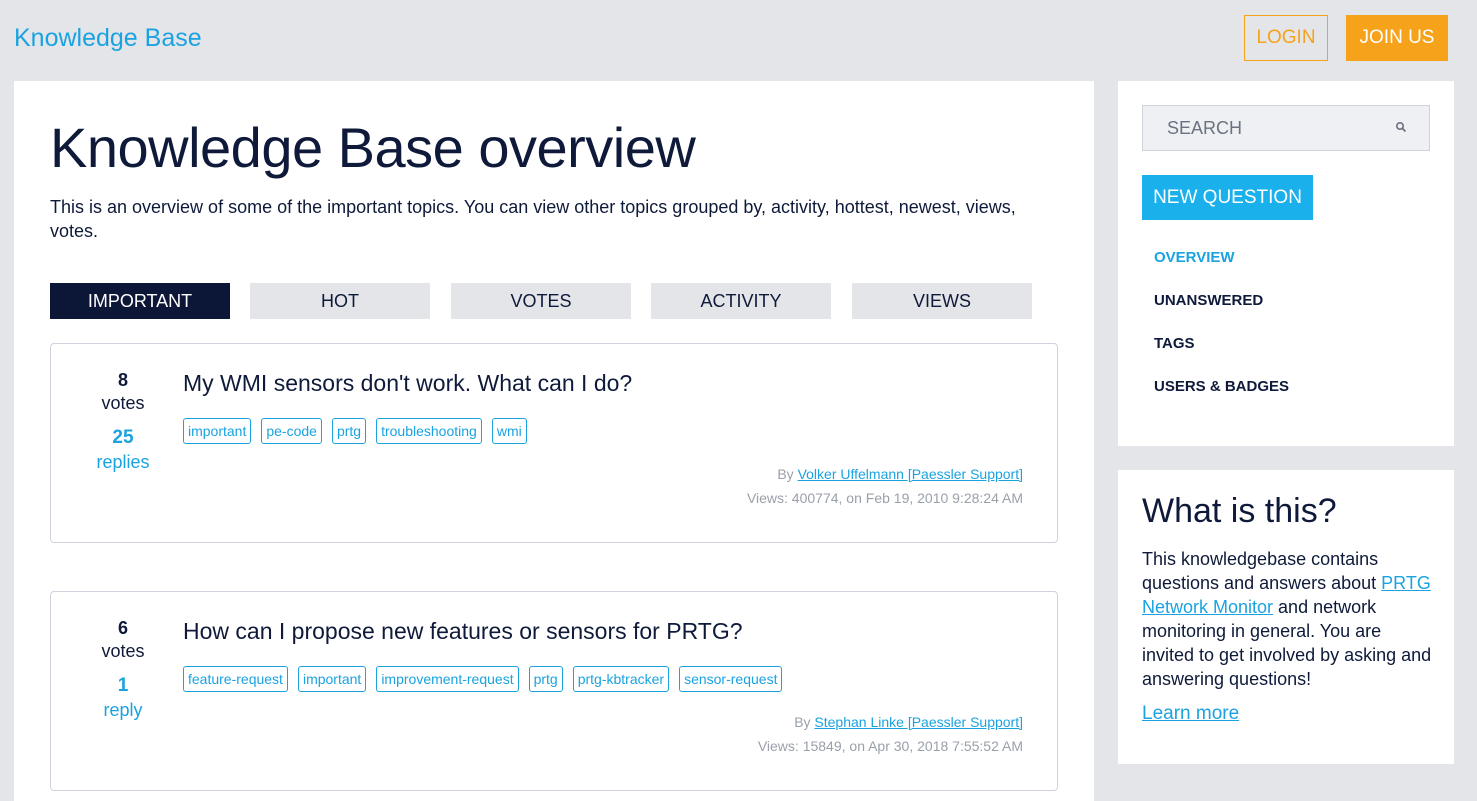 The image size is (1477, 801). What do you see at coordinates (1190, 714) in the screenshot?
I see `learn-more-link: Learn more` at bounding box center [1190, 714].